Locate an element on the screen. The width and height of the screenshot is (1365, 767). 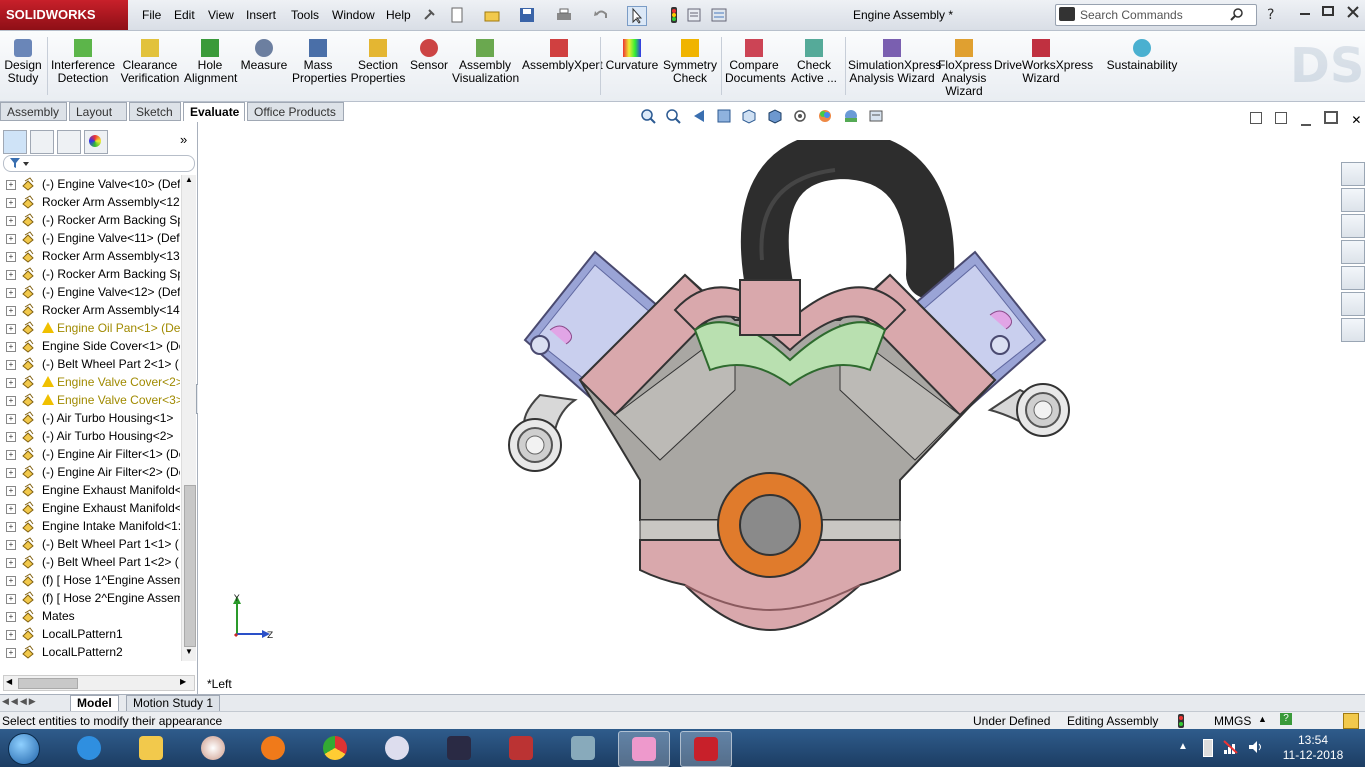
turbo-housing-left is located at coordinates (543, 432).